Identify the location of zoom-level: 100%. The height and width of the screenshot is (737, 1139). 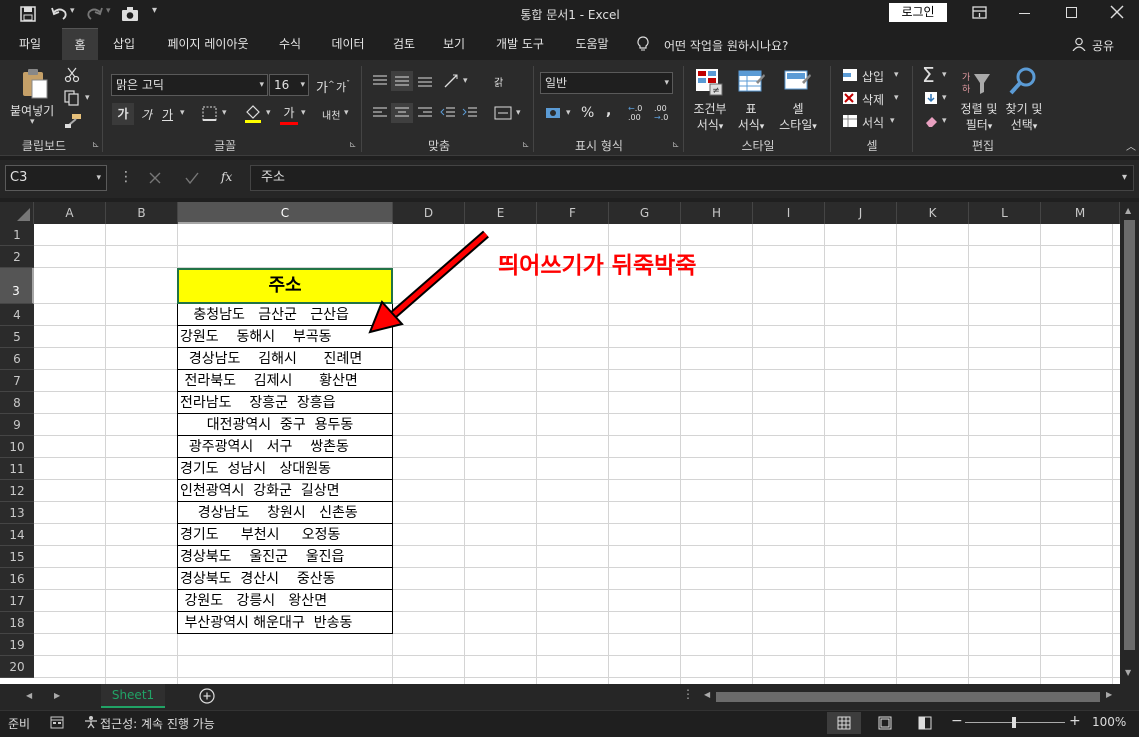
(1109, 722).